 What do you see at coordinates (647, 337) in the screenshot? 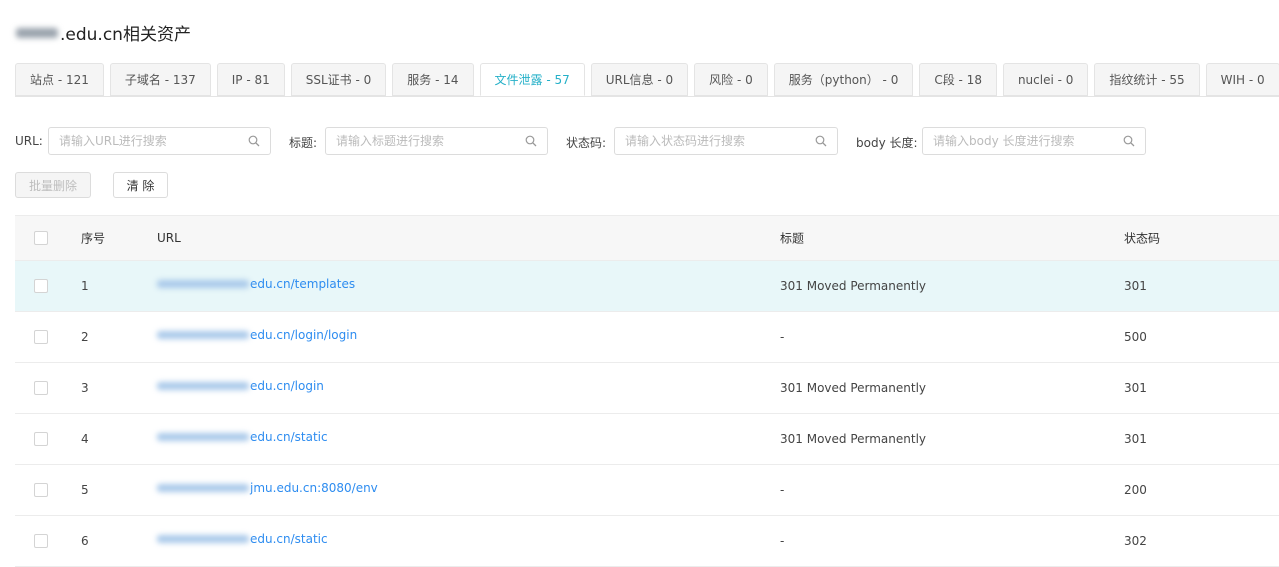
I see `table-row: 2 edu.cn/login/login - 500` at bounding box center [647, 337].